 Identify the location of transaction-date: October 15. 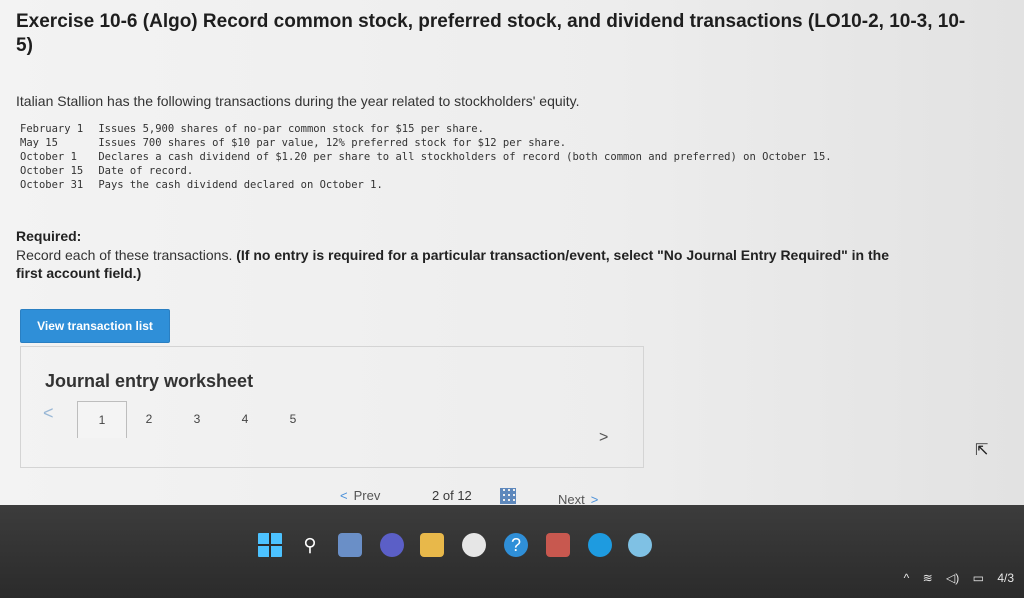
(52, 171).